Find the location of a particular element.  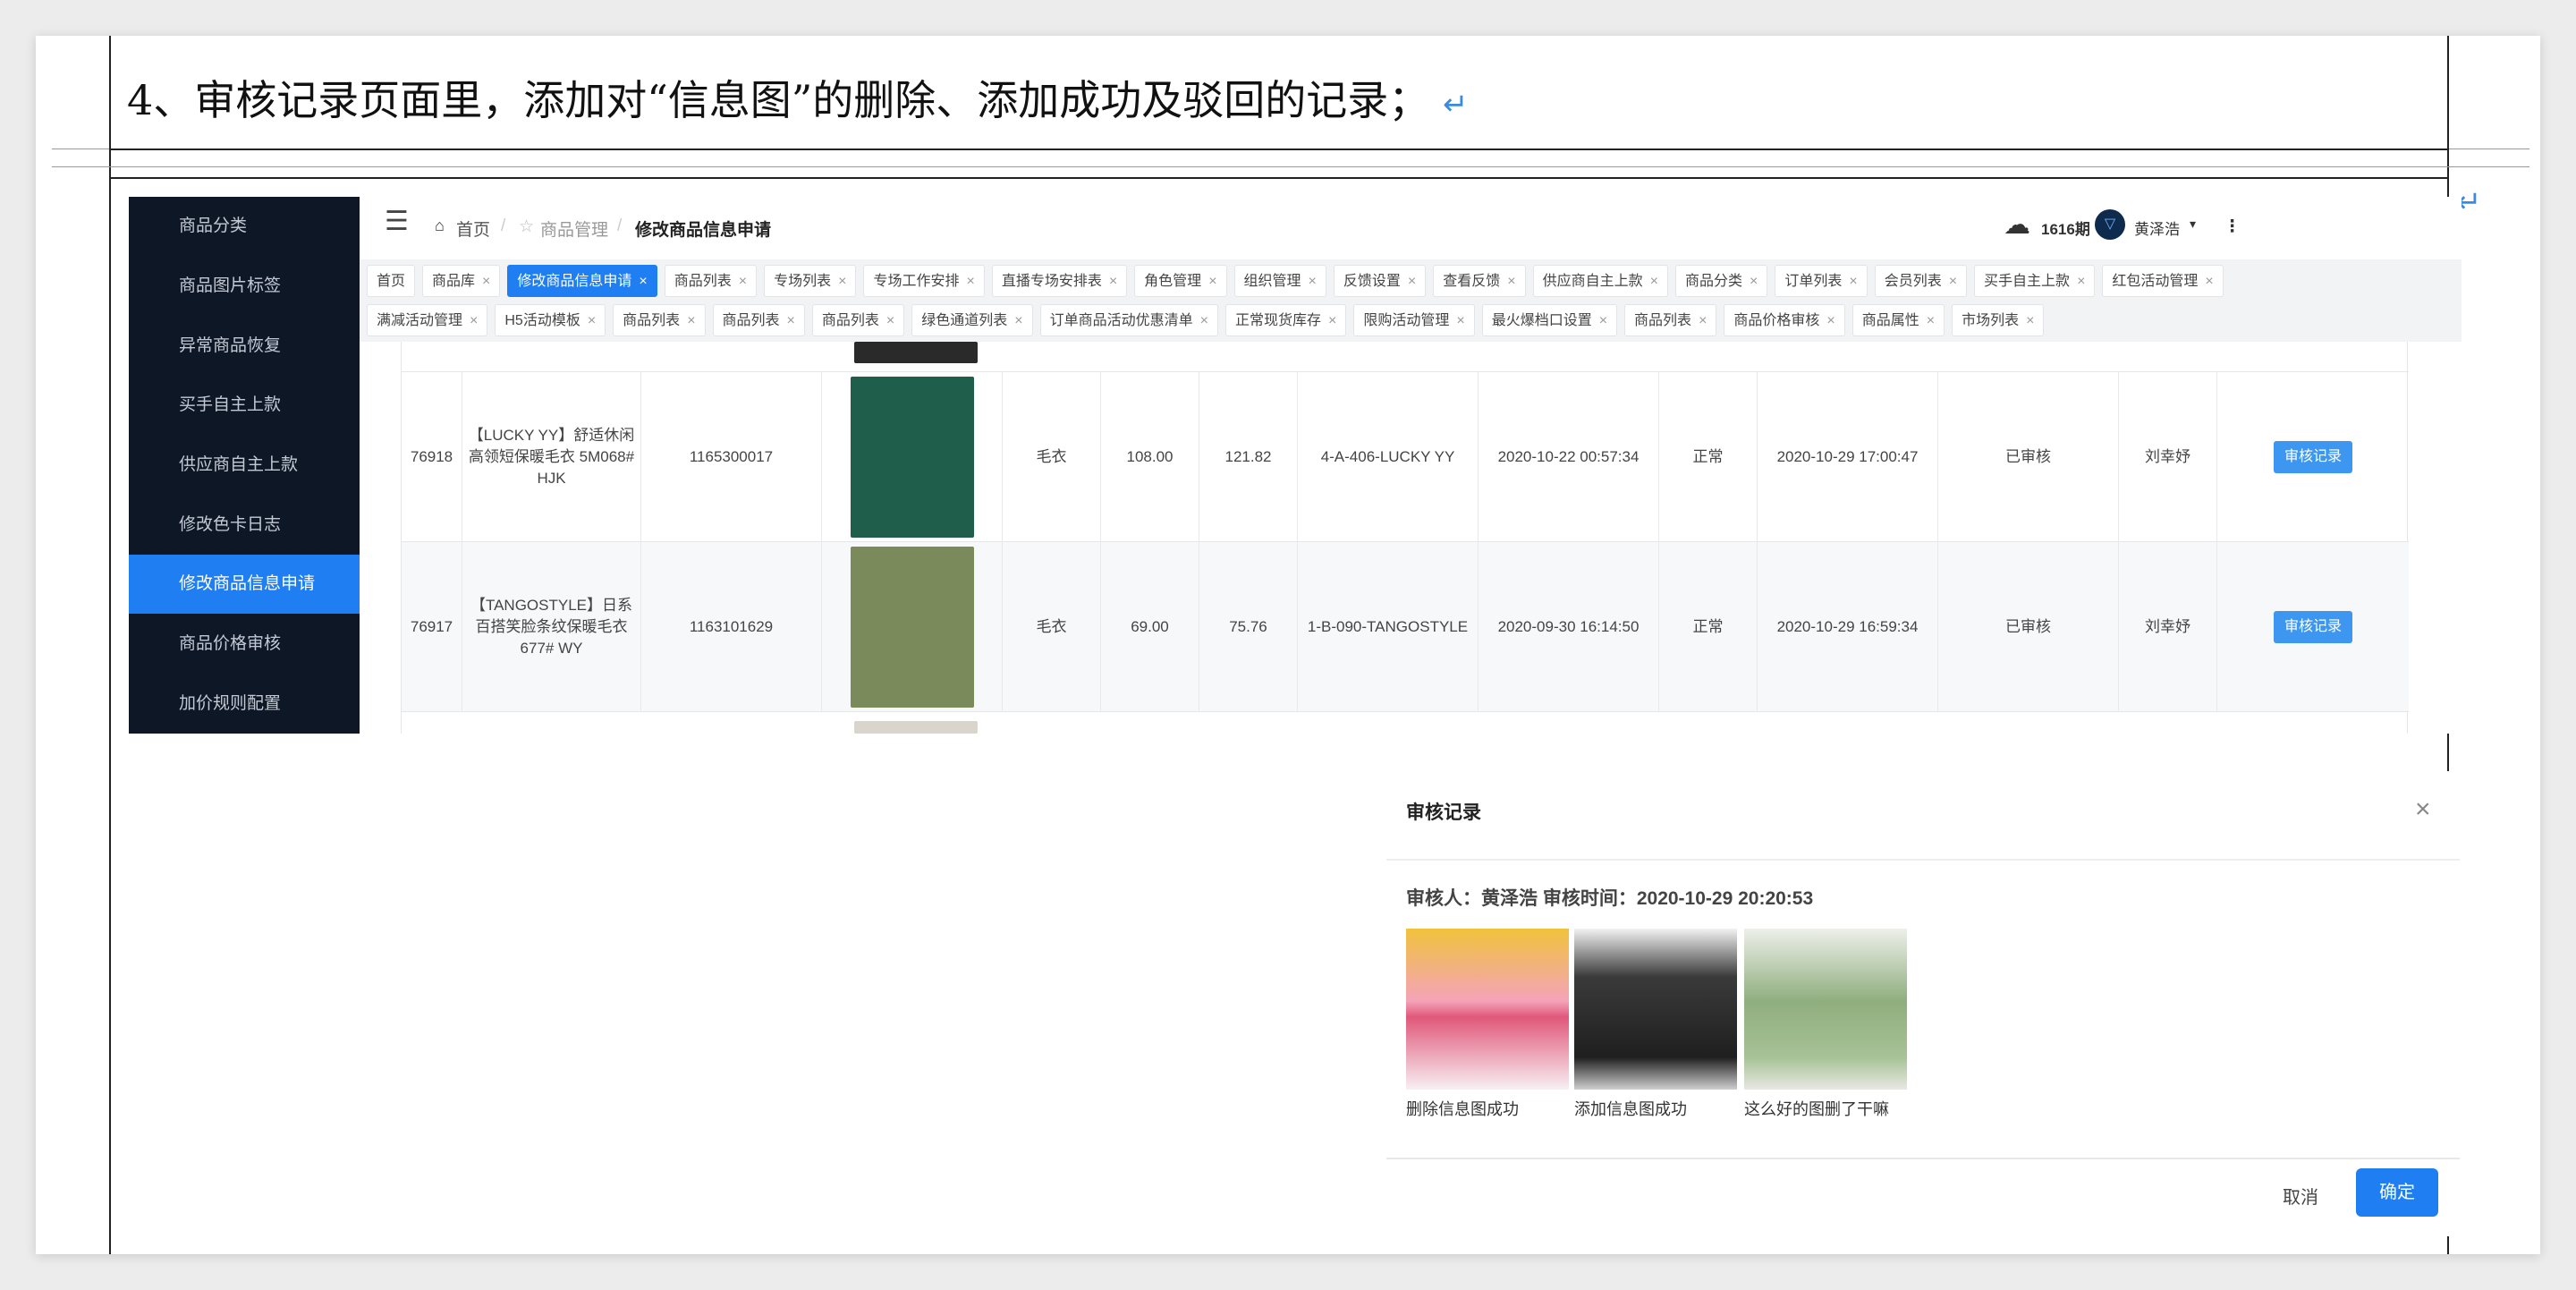

cancel-button: 取消 is located at coordinates (2300, 1196).